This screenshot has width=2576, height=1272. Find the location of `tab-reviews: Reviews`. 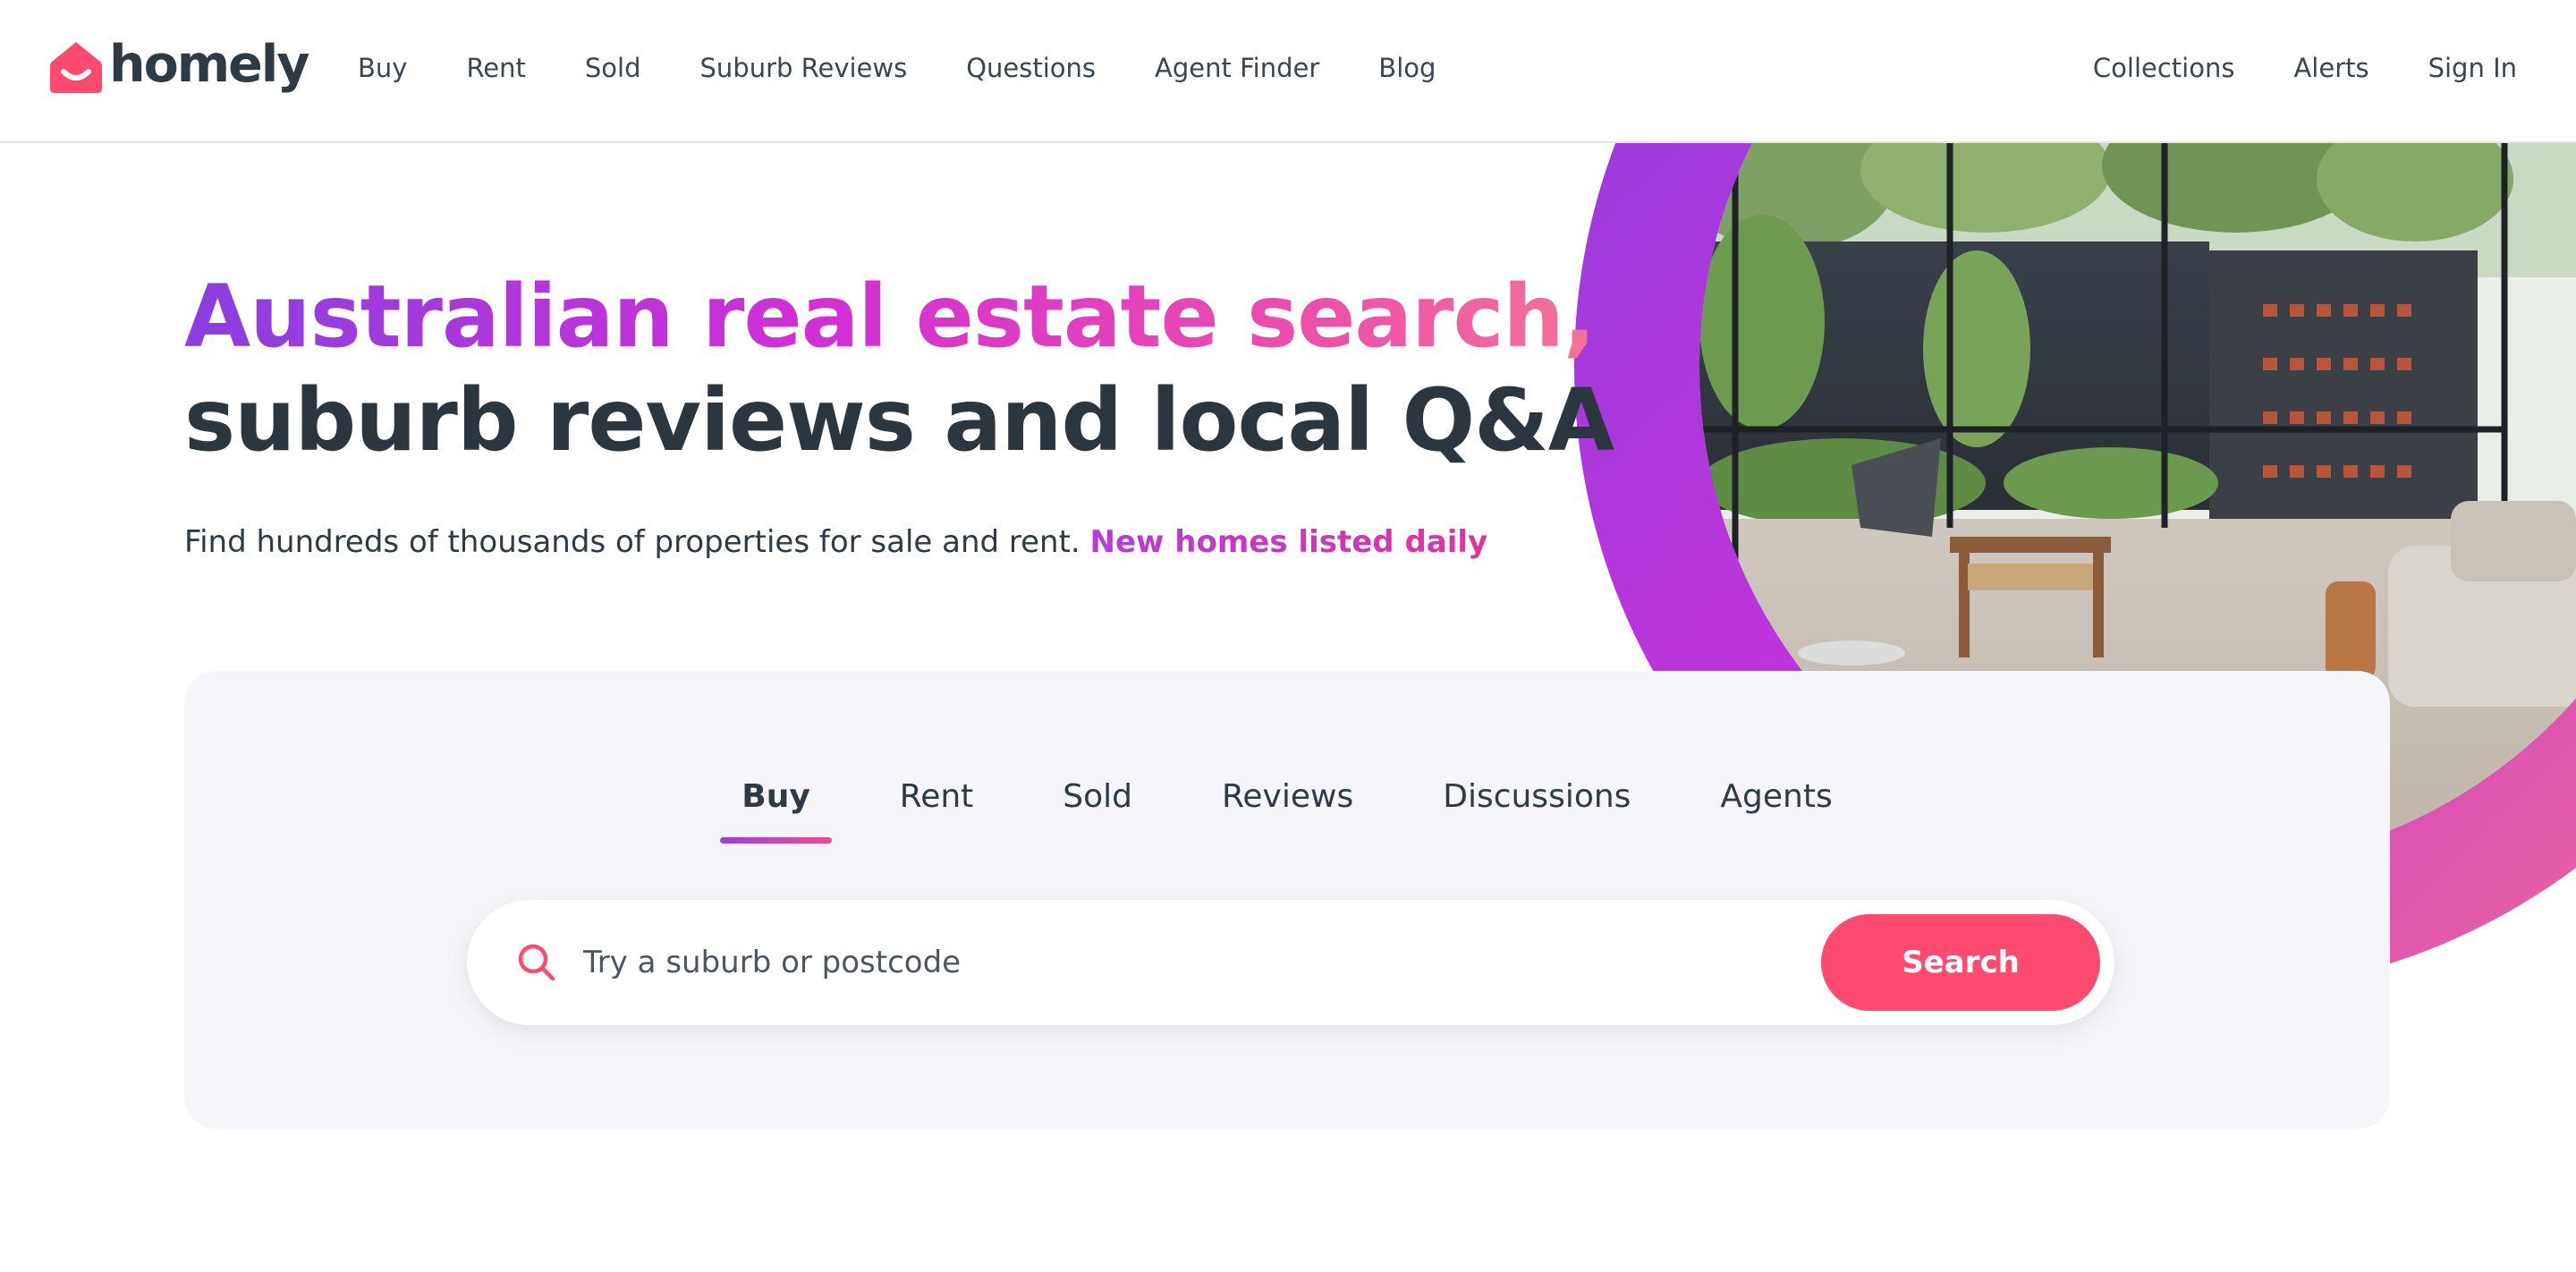

tab-reviews: Reviews is located at coordinates (1287, 811).